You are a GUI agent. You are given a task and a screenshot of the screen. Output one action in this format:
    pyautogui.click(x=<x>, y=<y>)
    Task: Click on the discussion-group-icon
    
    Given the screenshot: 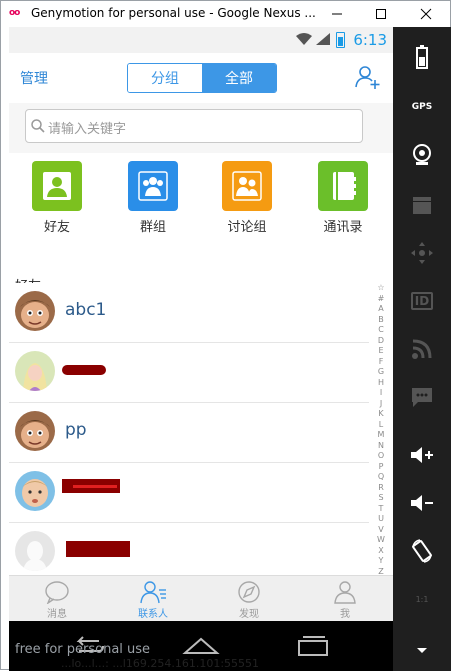 What is the action you would take?
    pyautogui.click(x=247, y=186)
    